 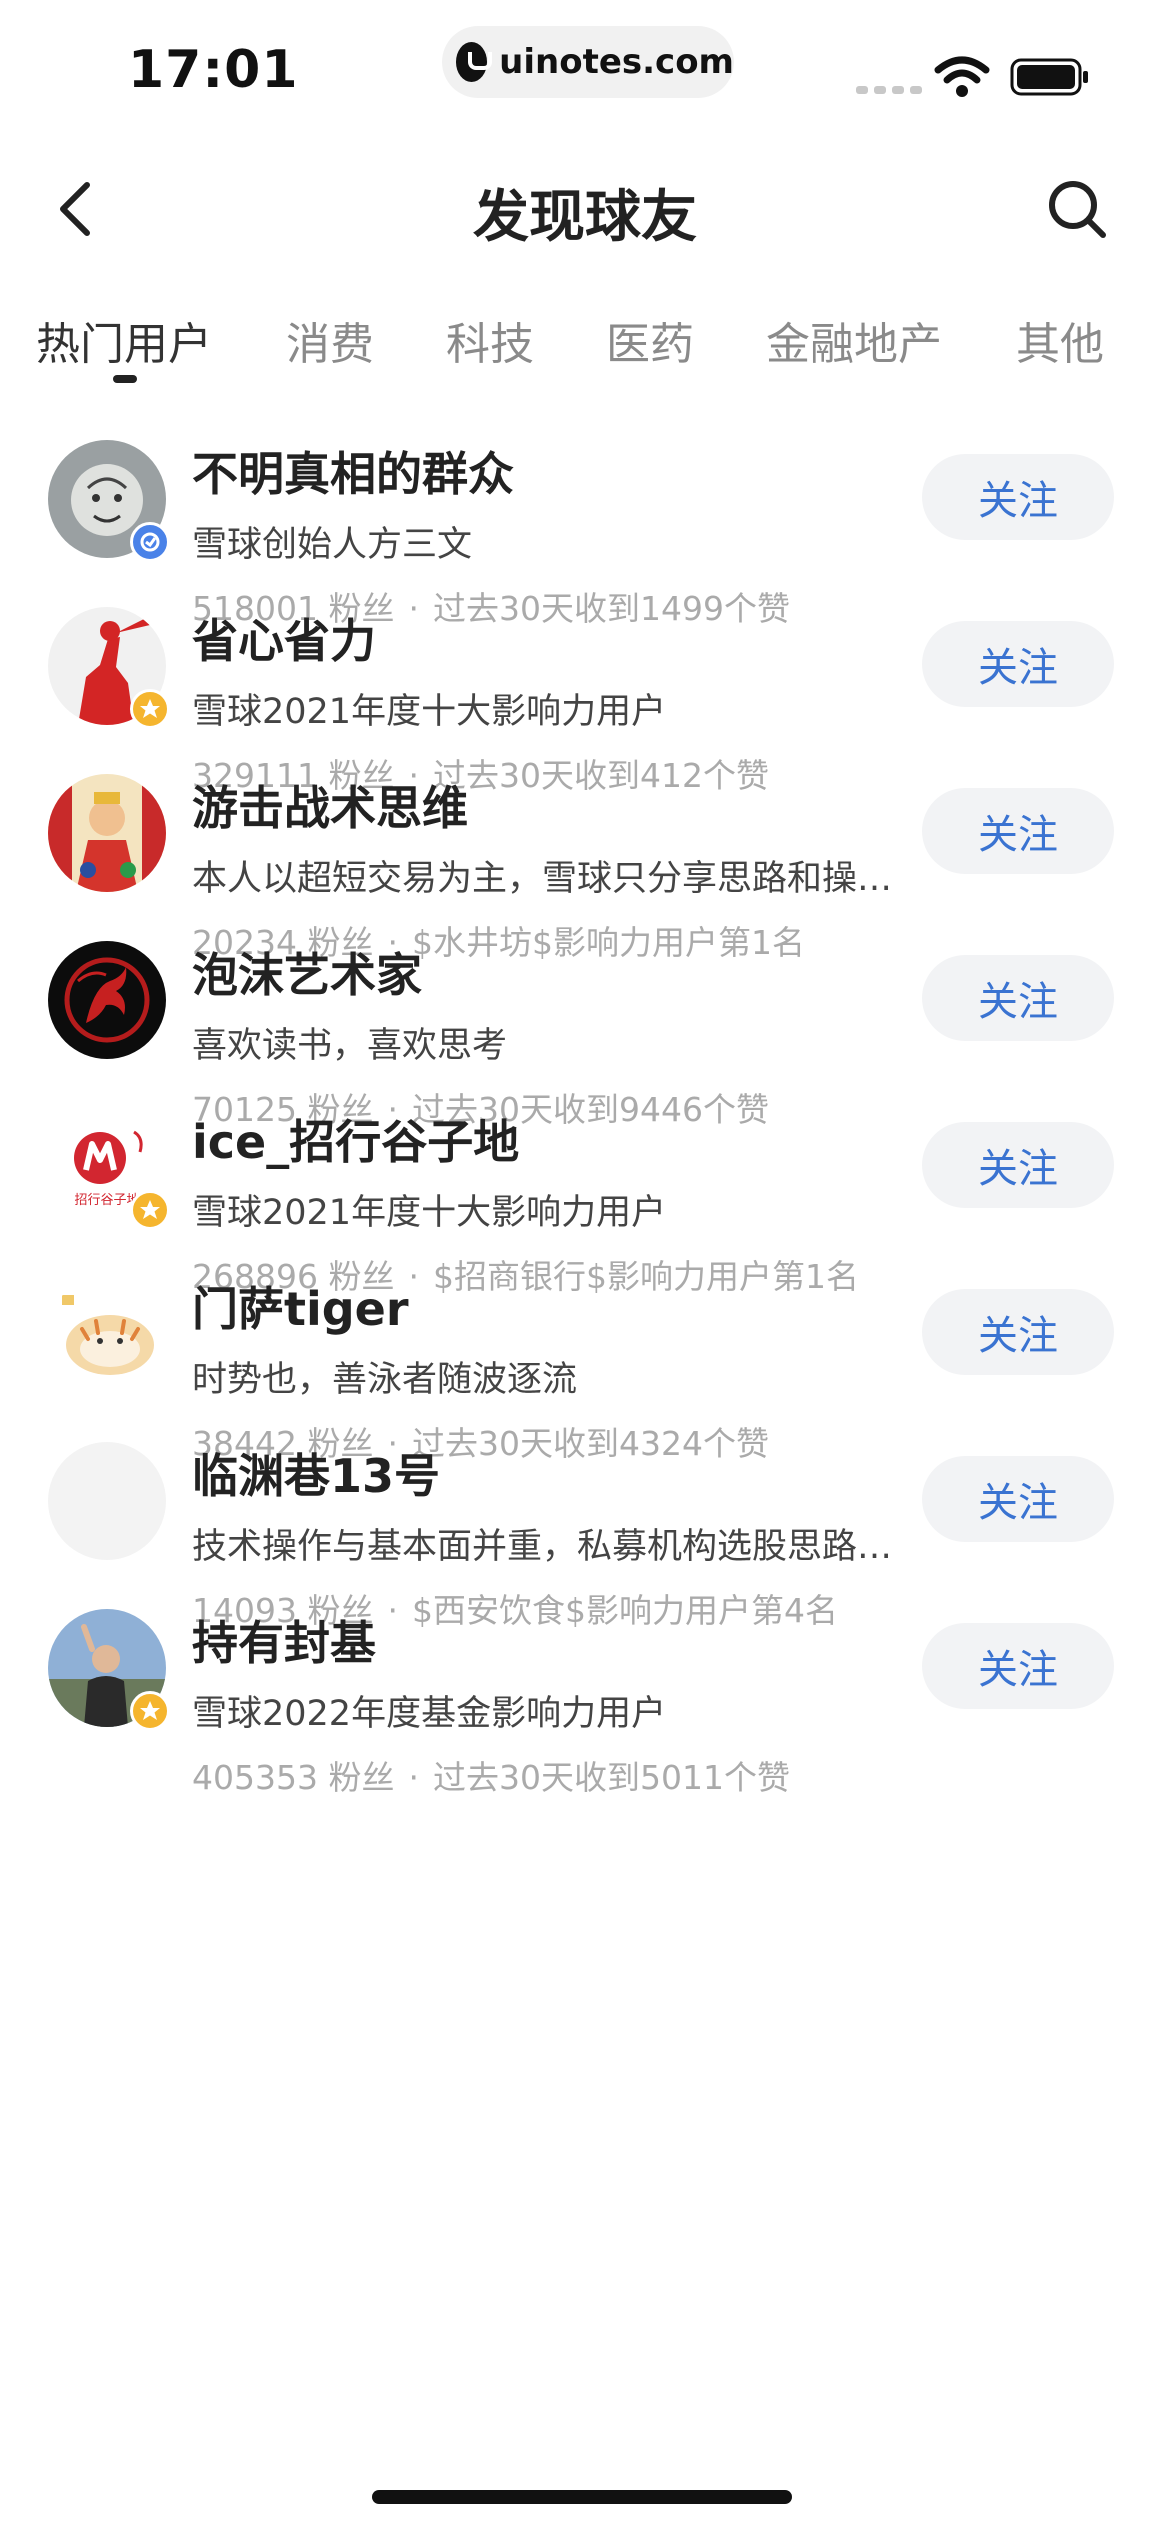 I want to click on url-pill: uinotes.com, so click(x=588, y=62).